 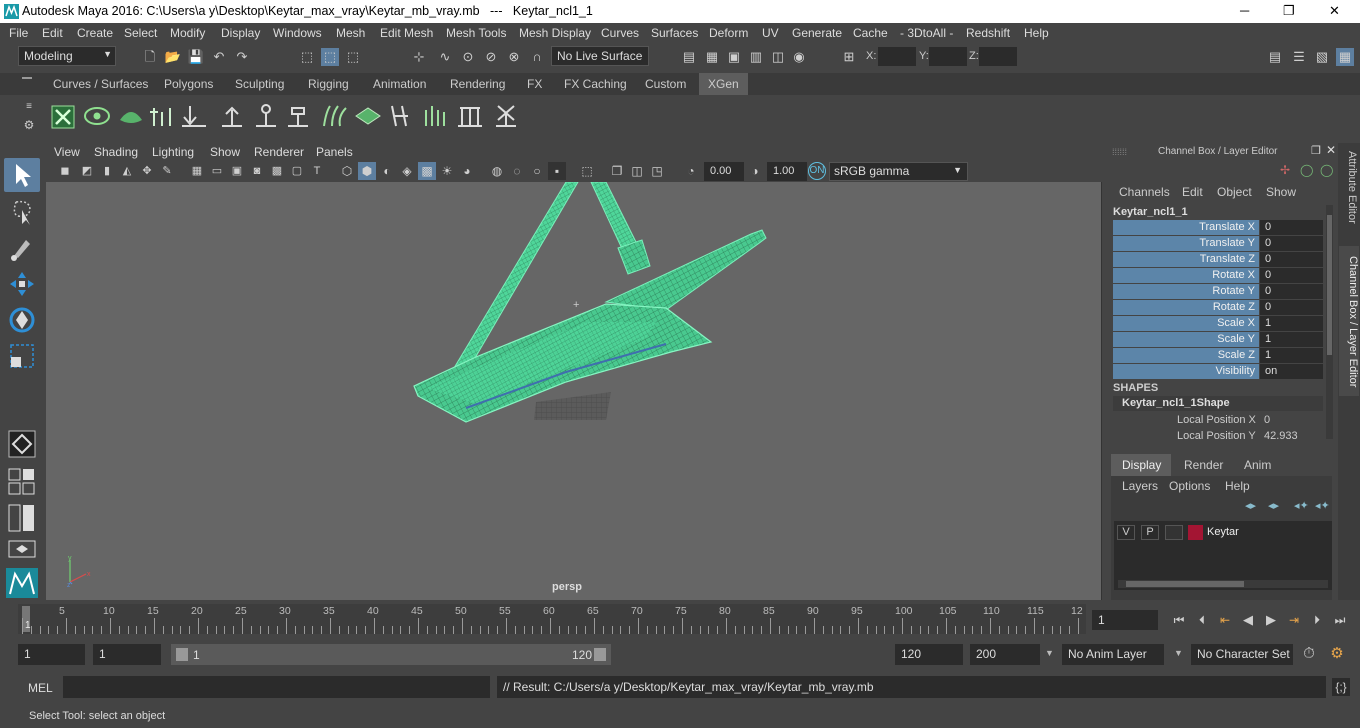 What do you see at coordinates (1141, 465) in the screenshot?
I see `tab-display: Display` at bounding box center [1141, 465].